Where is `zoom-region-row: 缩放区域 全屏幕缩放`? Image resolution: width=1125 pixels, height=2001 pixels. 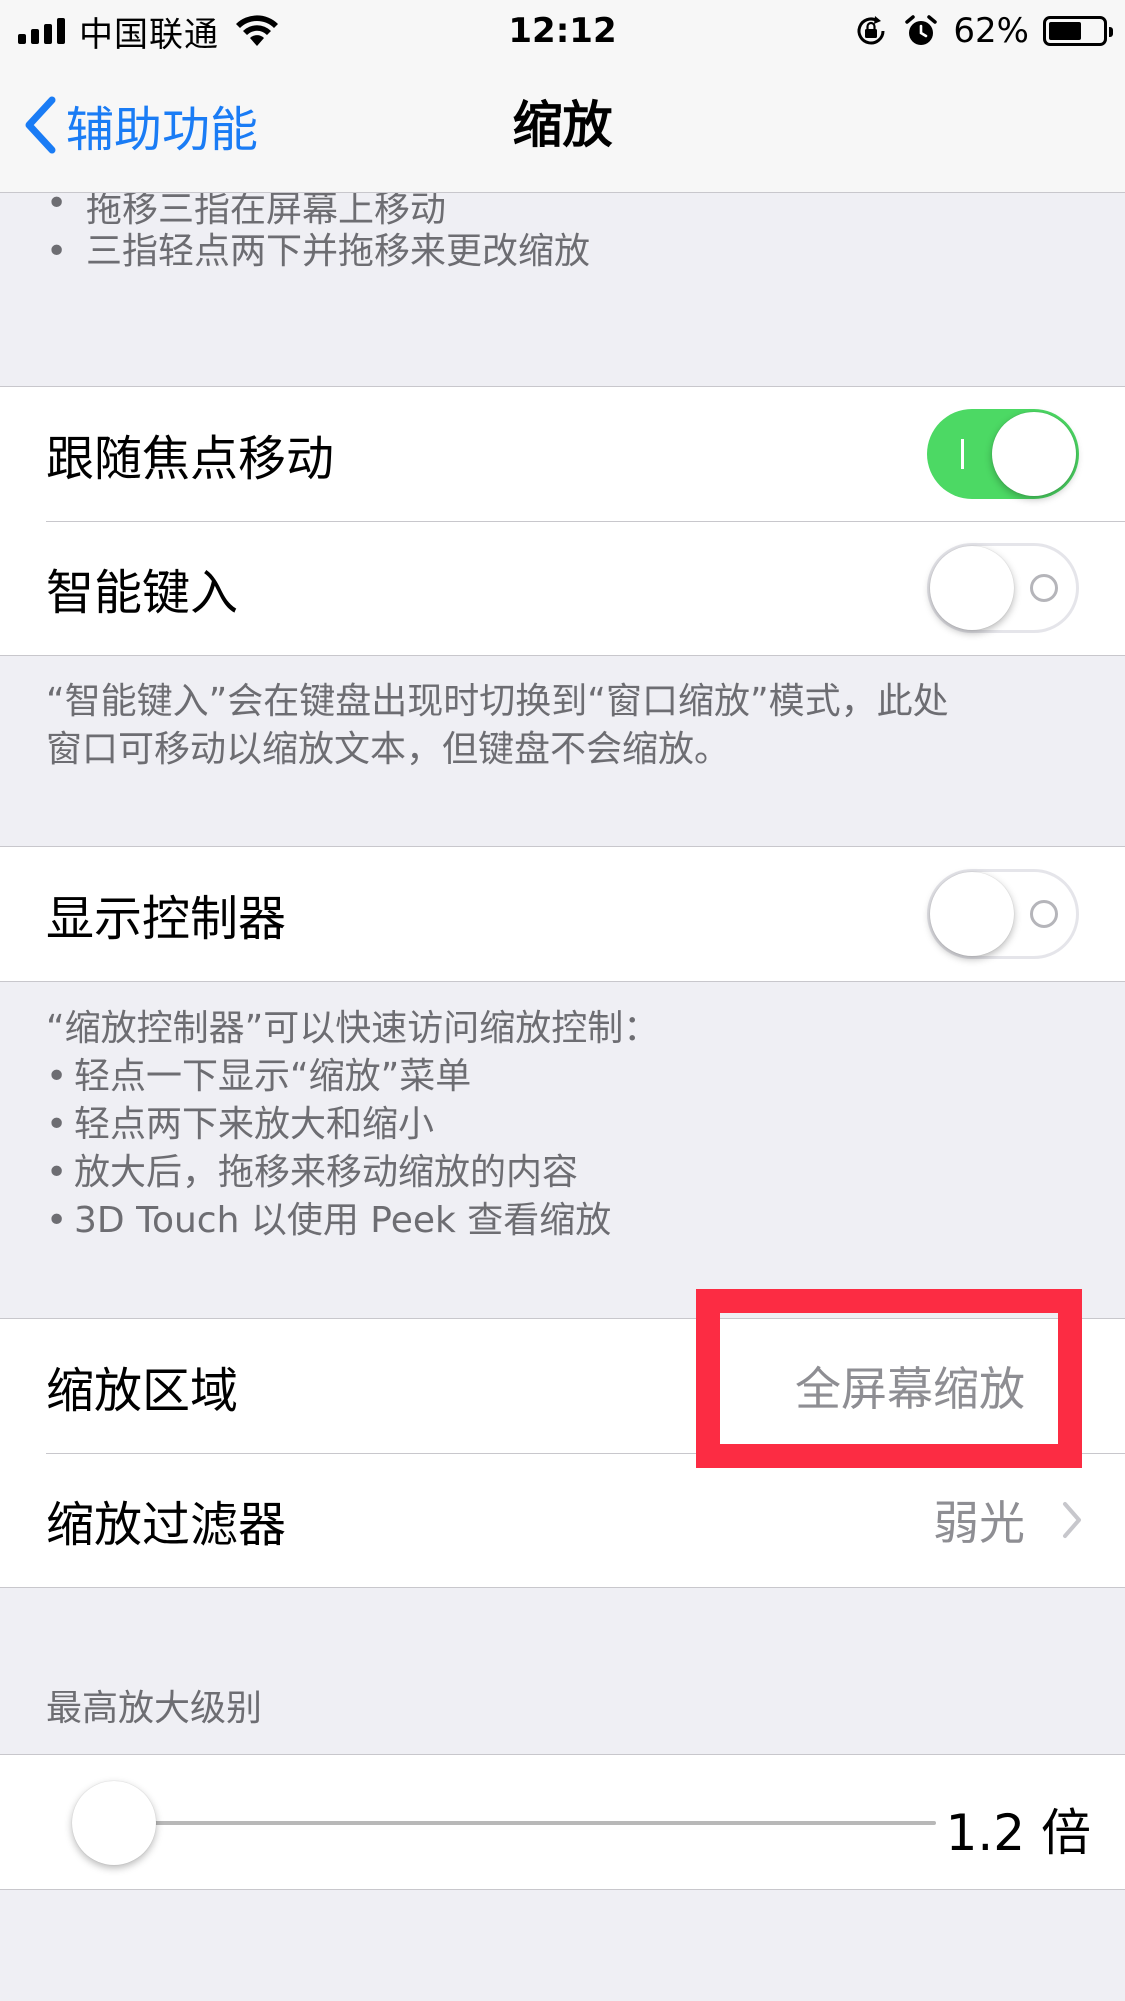 zoom-region-row: 缩放区域 全屏幕缩放 is located at coordinates (562, 1386).